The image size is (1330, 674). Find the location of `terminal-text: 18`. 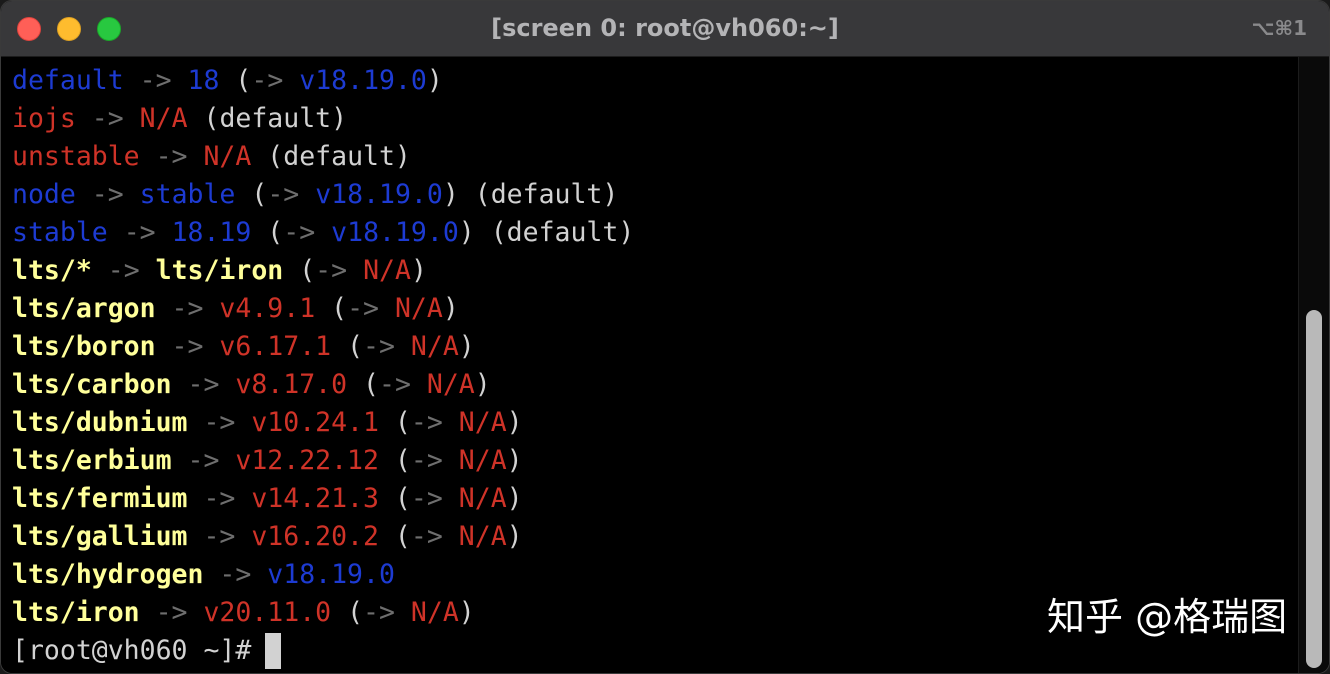

terminal-text: 18 is located at coordinates (204, 80).